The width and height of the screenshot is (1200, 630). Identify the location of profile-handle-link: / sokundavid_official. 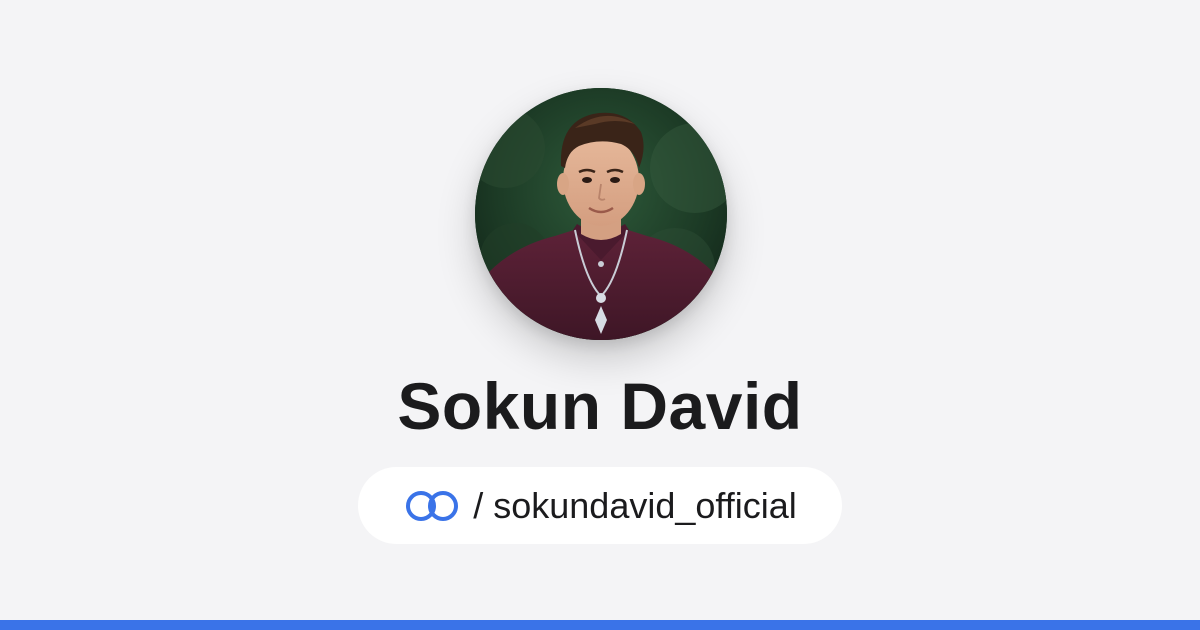
(600, 505).